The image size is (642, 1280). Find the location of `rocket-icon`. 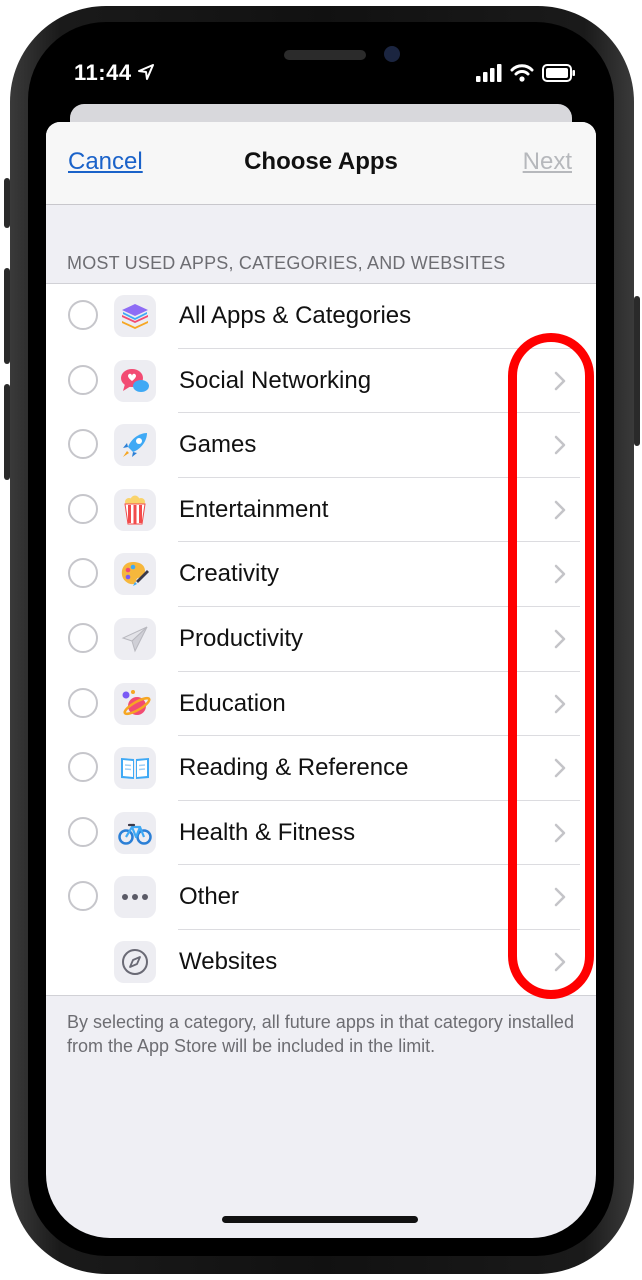

rocket-icon is located at coordinates (135, 445).